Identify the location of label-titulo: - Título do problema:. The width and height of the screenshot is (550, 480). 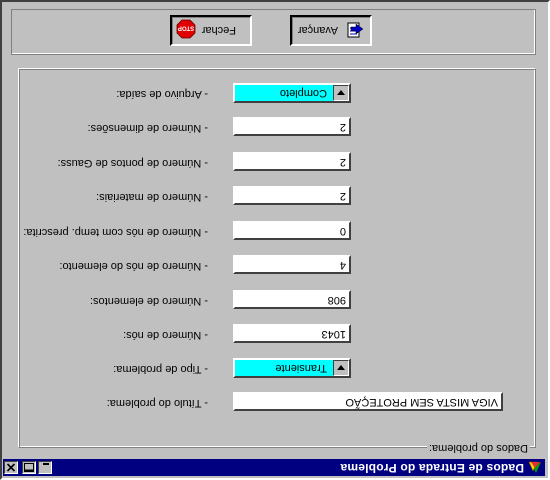
(157, 403).